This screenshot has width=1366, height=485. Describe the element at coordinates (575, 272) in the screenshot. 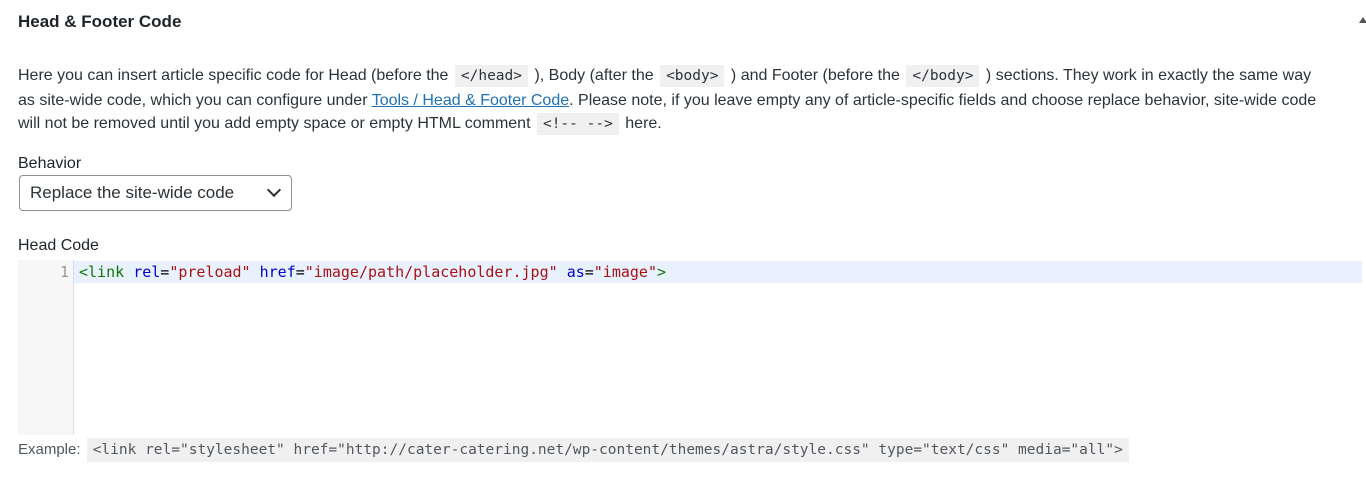

I see `token: as` at that location.